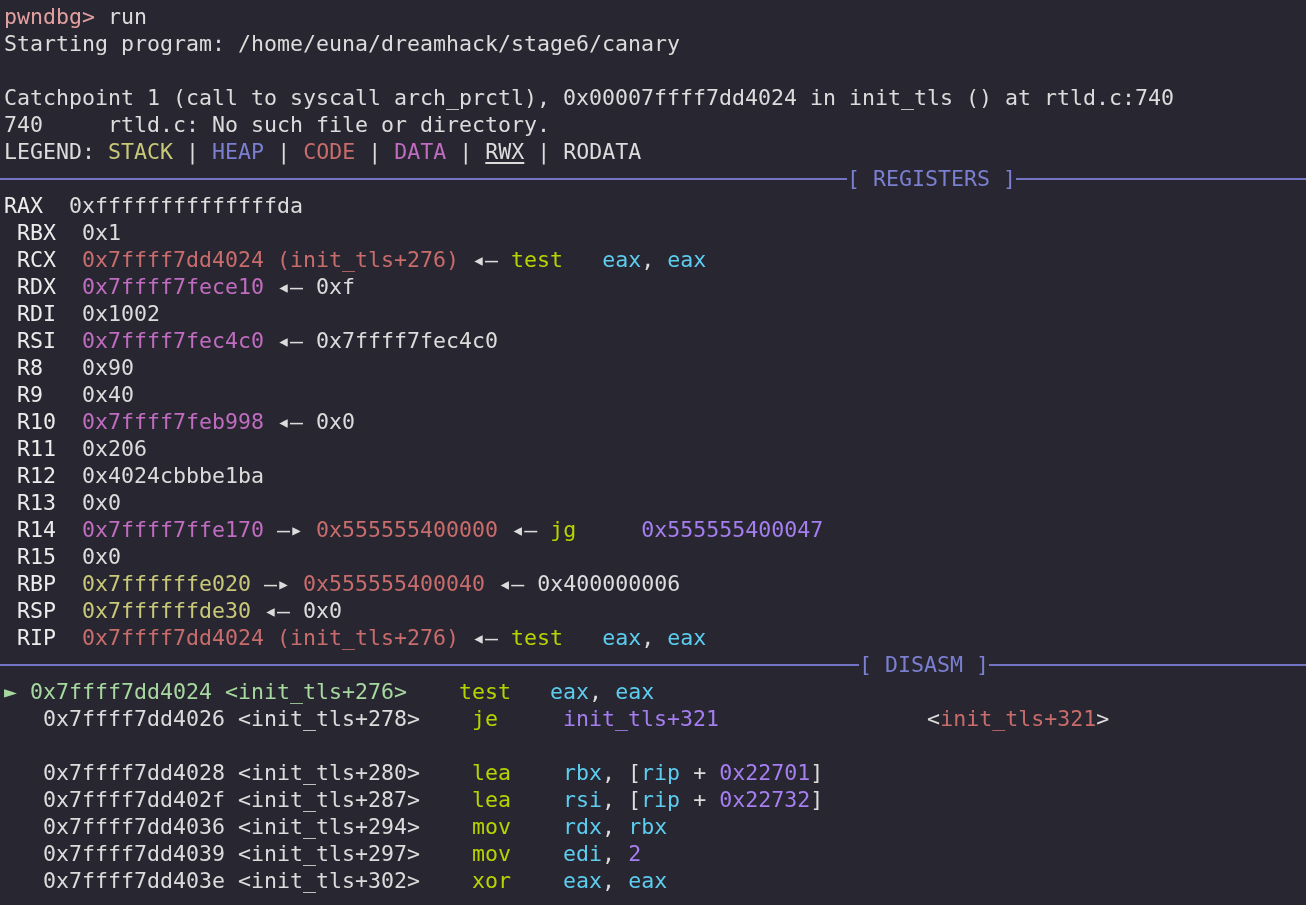 This screenshot has height=905, width=1306. I want to click on output-text: Catchpoint 1 (call to syscall arch_prctl), 0x00007ffff7dd4024 in init_tls () at rtld.c:740, so click(589, 97).